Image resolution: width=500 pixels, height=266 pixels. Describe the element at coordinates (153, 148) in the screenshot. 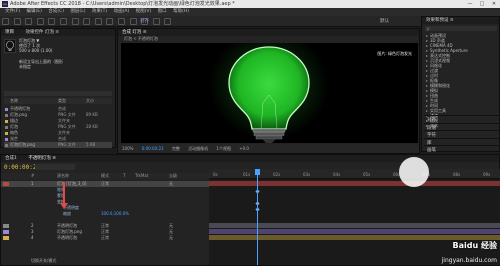

I see `viewer-current-time: 0:00:00:23` at that location.